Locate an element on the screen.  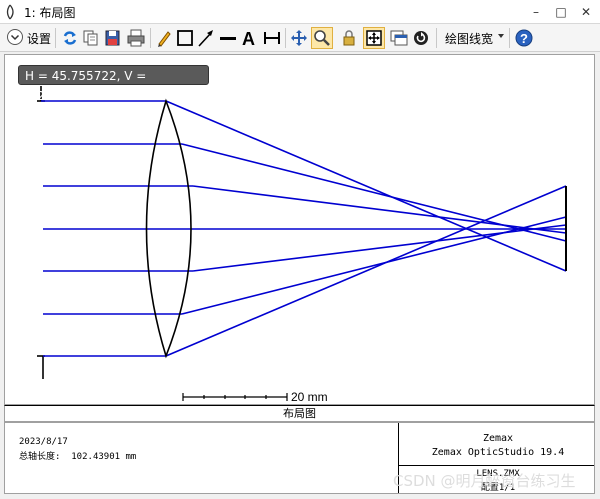
toolbar: 设置 A 绘图线宽 ? is located at coordinates (300, 38).